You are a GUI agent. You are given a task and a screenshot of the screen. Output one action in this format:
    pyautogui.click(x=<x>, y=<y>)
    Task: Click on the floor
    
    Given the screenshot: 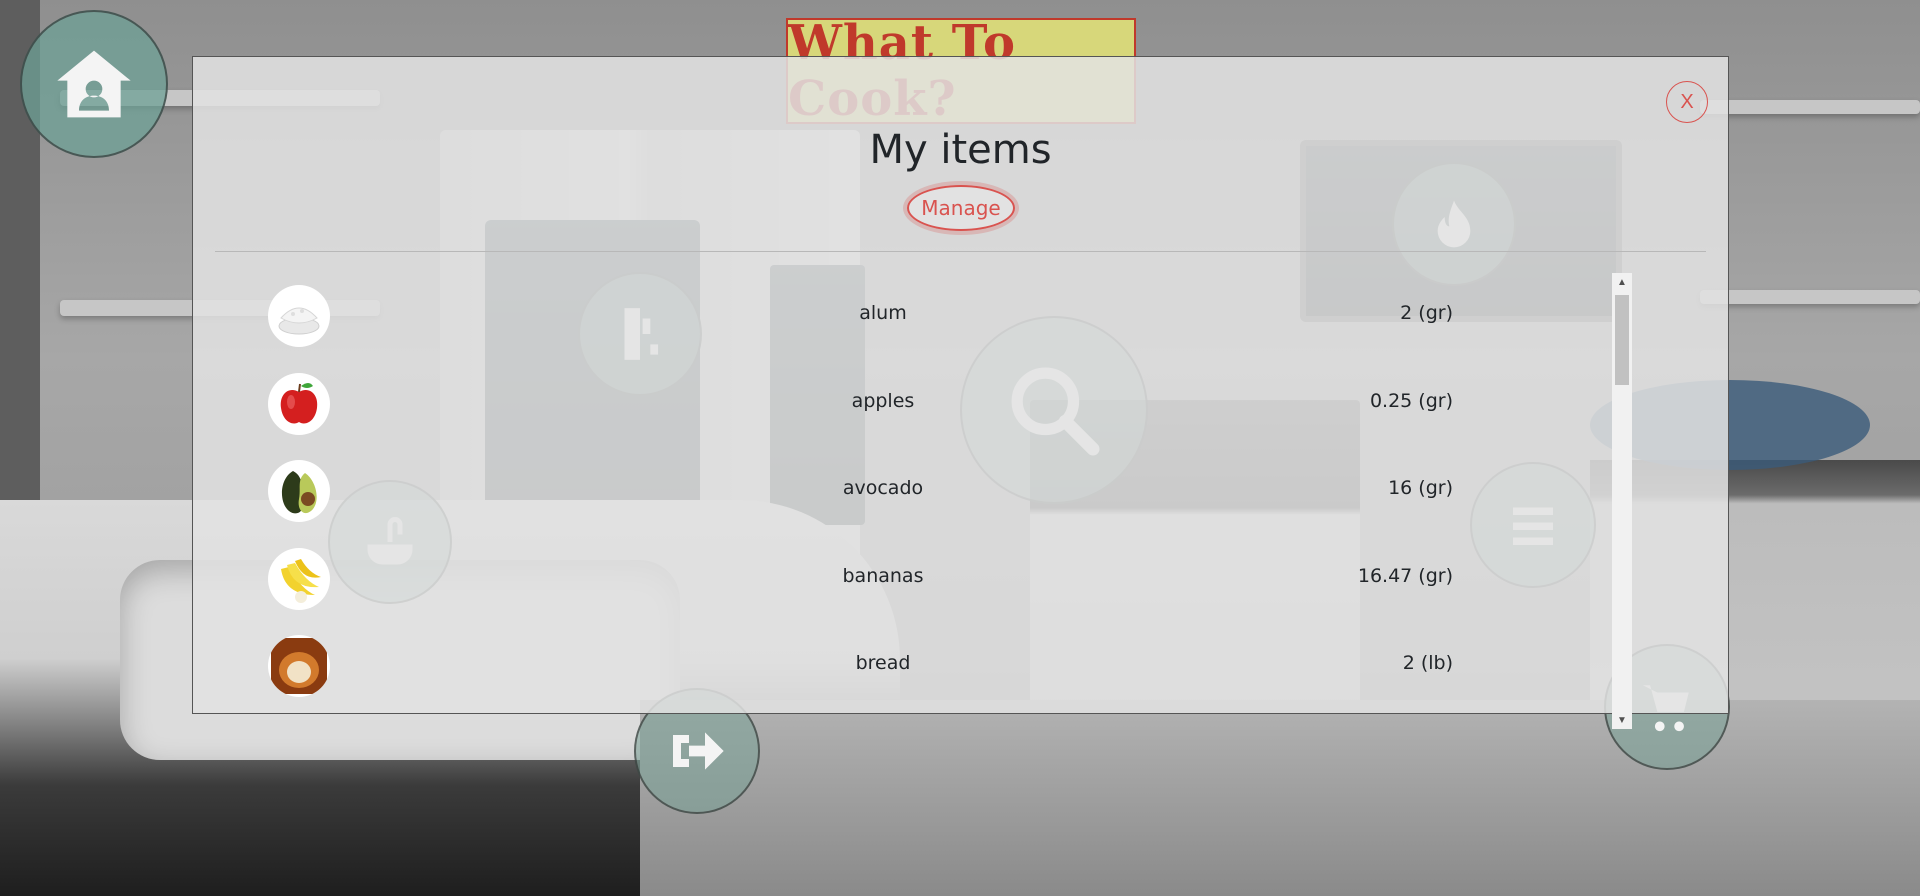 What is the action you would take?
    pyautogui.click(x=1280, y=798)
    